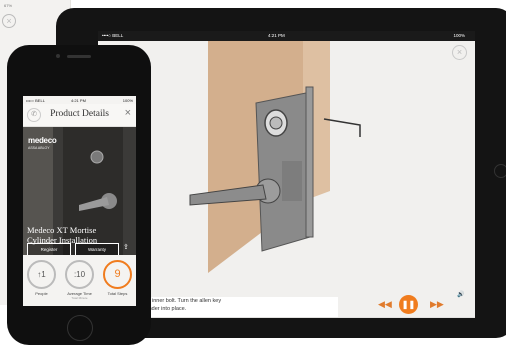 This screenshot has width=506, height=349. What do you see at coordinates (127, 100) in the screenshot?
I see `iphone-battery: 100%` at bounding box center [127, 100].